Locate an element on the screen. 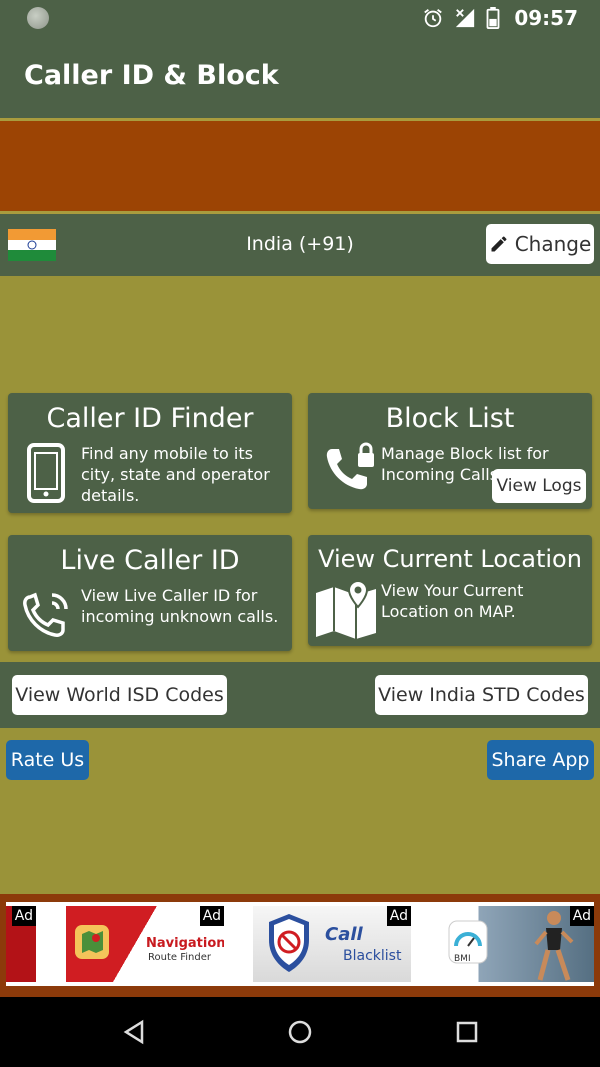 The image size is (600, 1067). share-app-button: Share App is located at coordinates (540, 760).